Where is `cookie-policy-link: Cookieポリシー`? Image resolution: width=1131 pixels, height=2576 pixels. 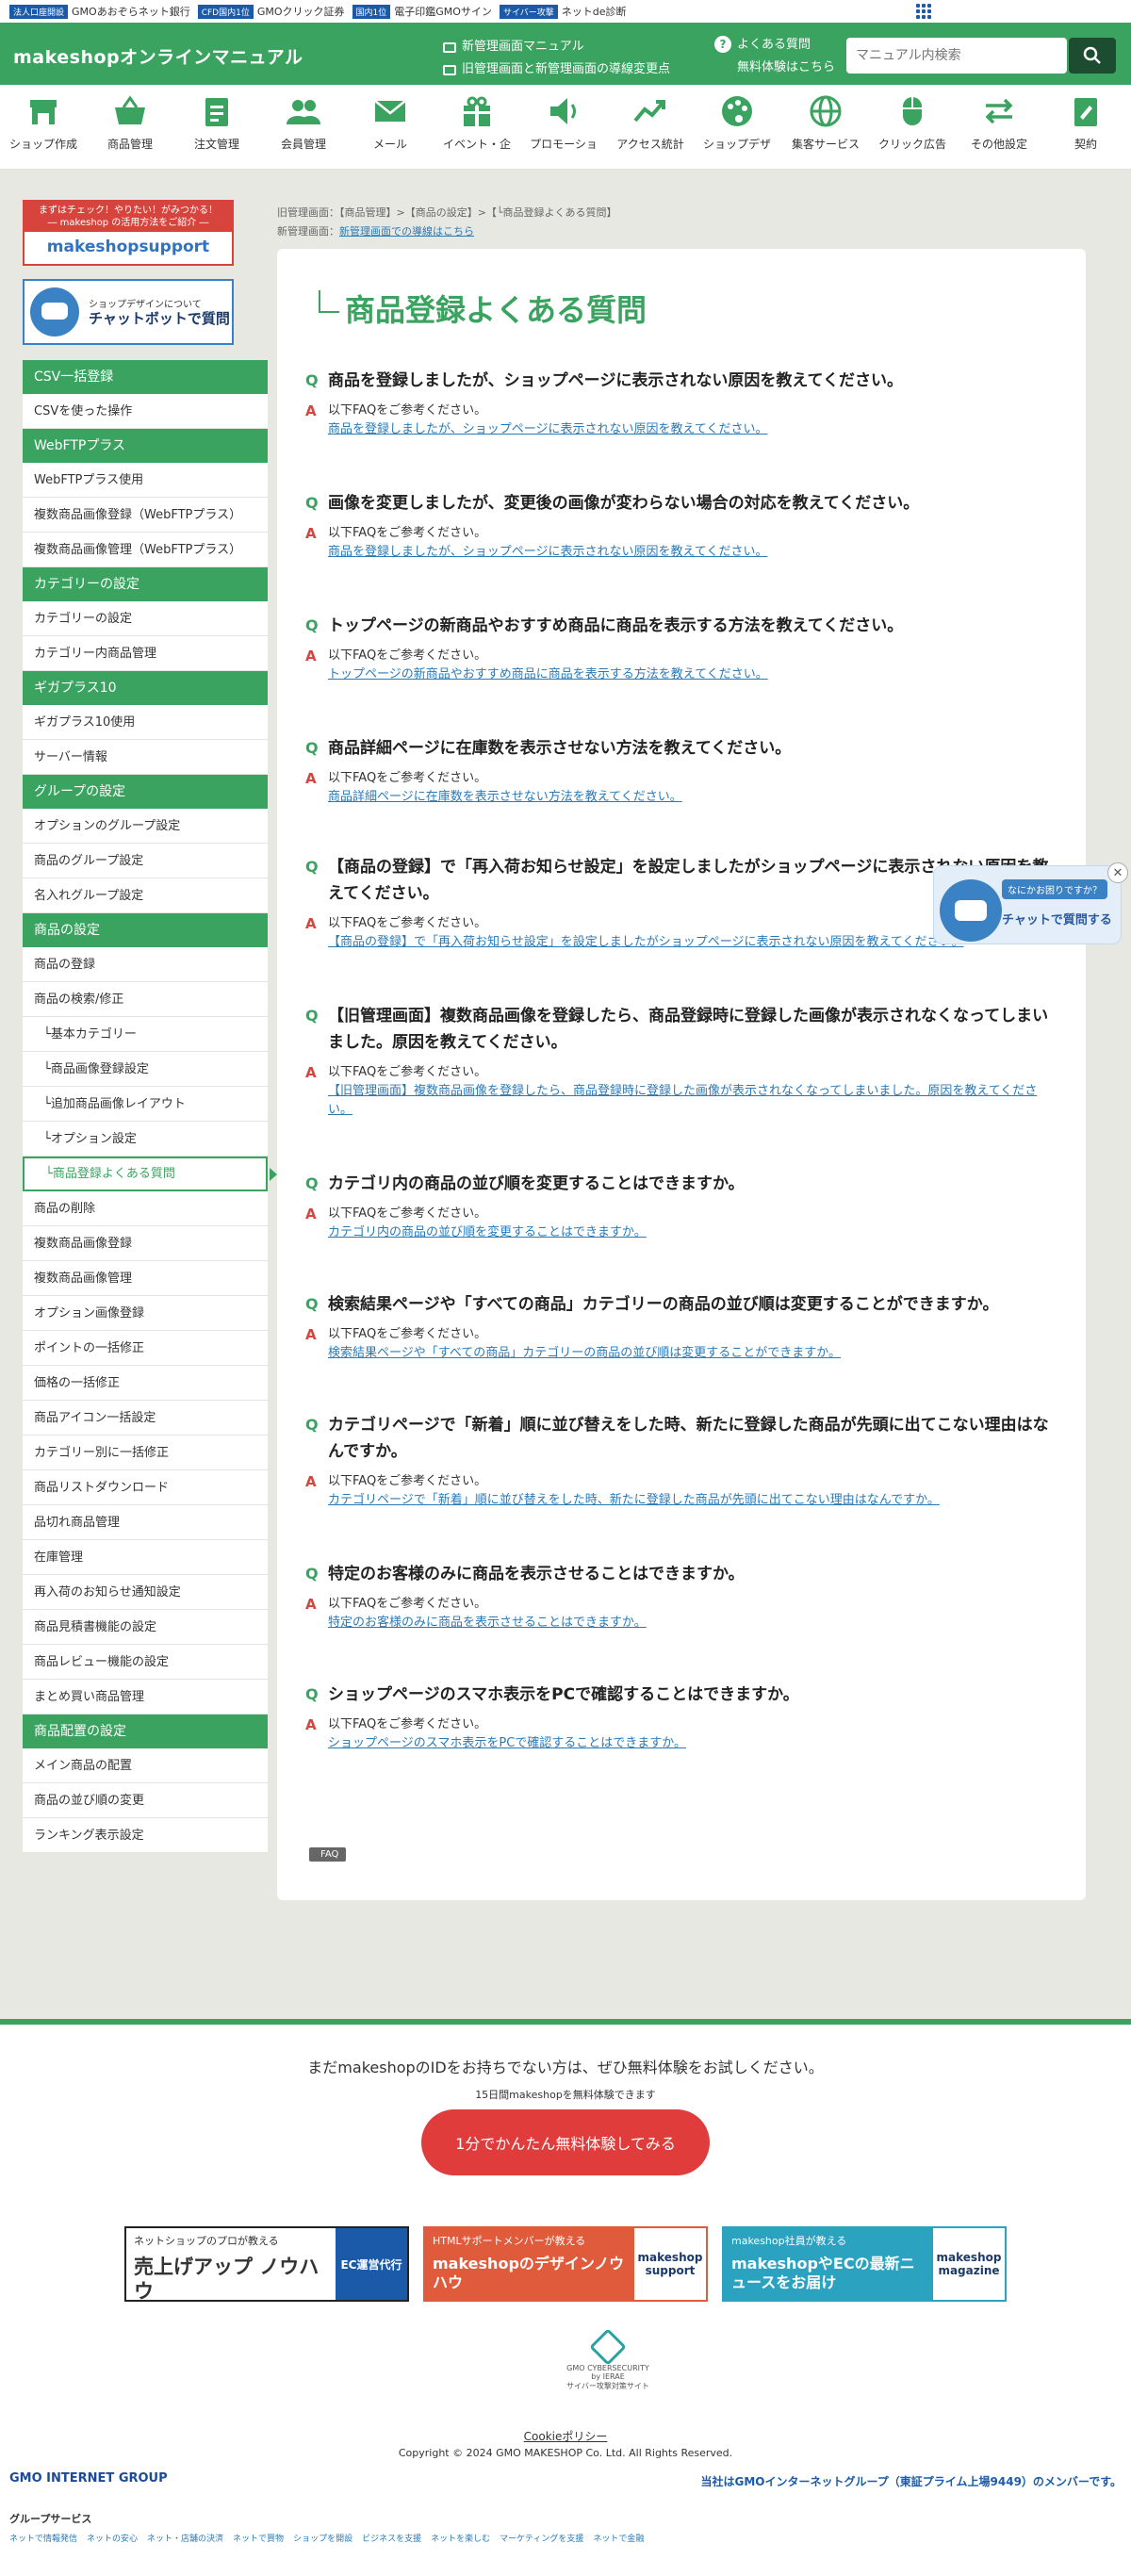
cookie-policy-link: Cookieポリシー is located at coordinates (566, 2436).